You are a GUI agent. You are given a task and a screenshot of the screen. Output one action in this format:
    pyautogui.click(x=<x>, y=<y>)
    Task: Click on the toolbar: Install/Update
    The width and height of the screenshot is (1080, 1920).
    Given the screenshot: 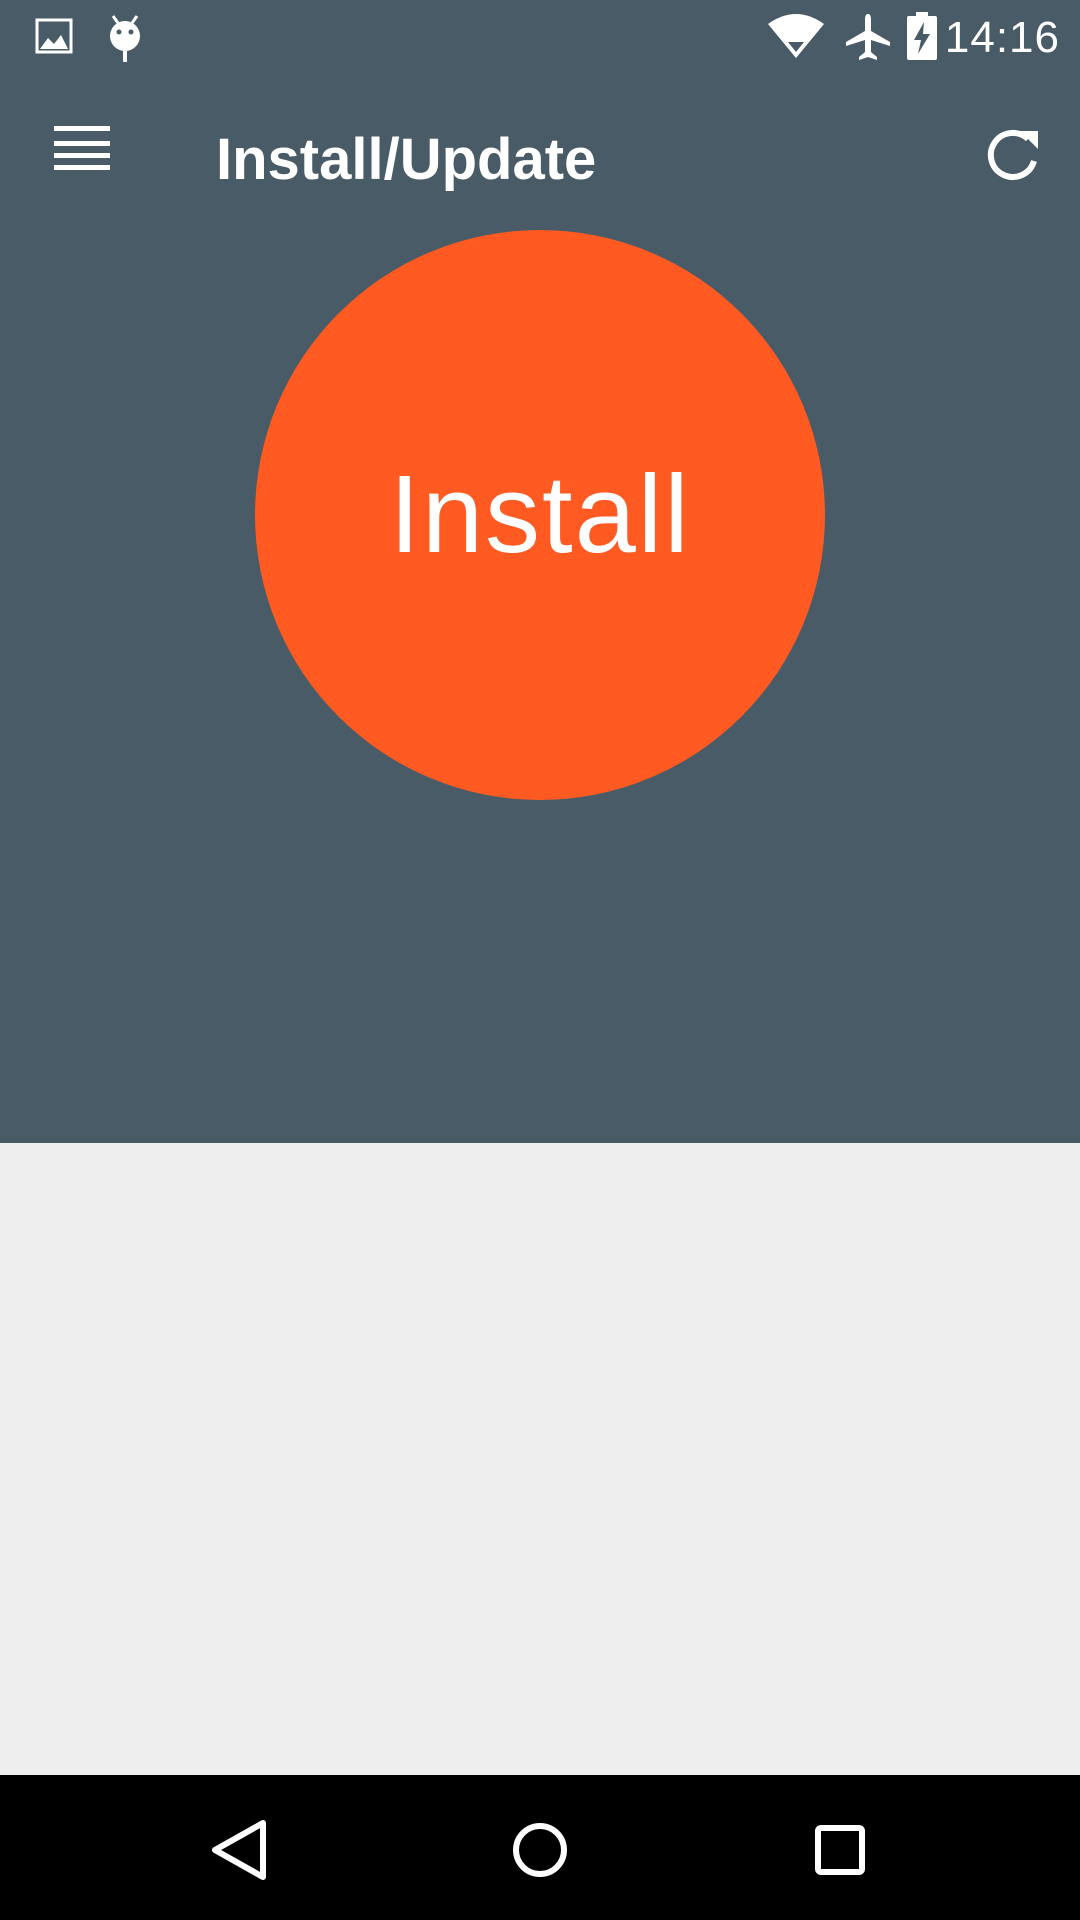 What is the action you would take?
    pyautogui.click(x=540, y=159)
    